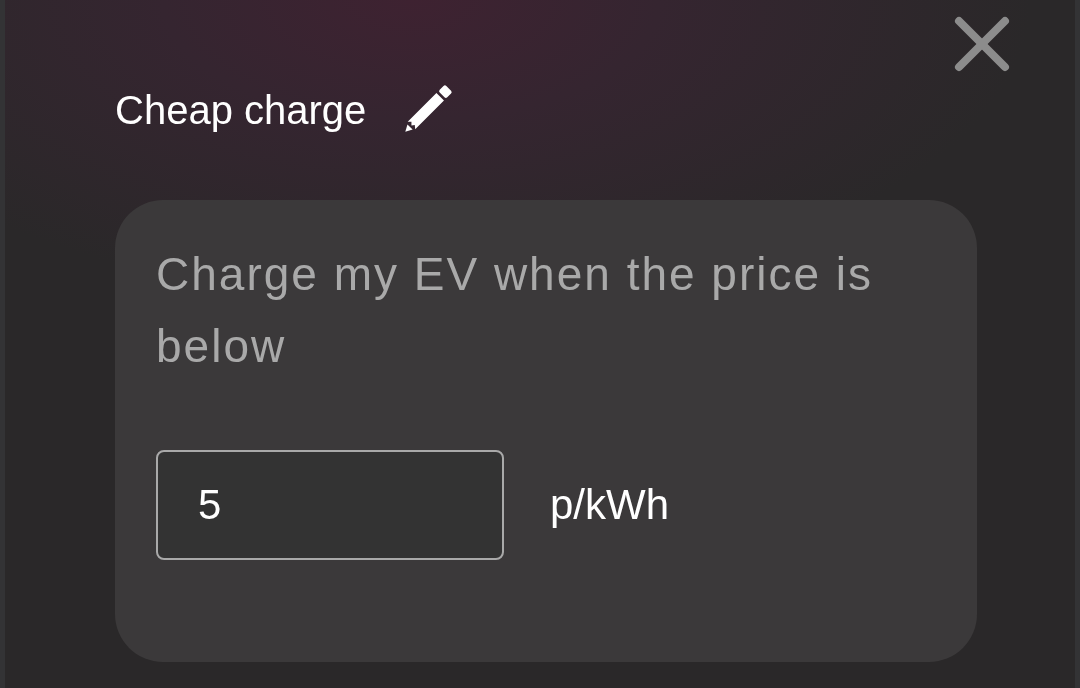 The width and height of the screenshot is (1080, 688). Describe the element at coordinates (515, 310) in the screenshot. I see `prompt-text: Charge my EV when the price is below` at that location.